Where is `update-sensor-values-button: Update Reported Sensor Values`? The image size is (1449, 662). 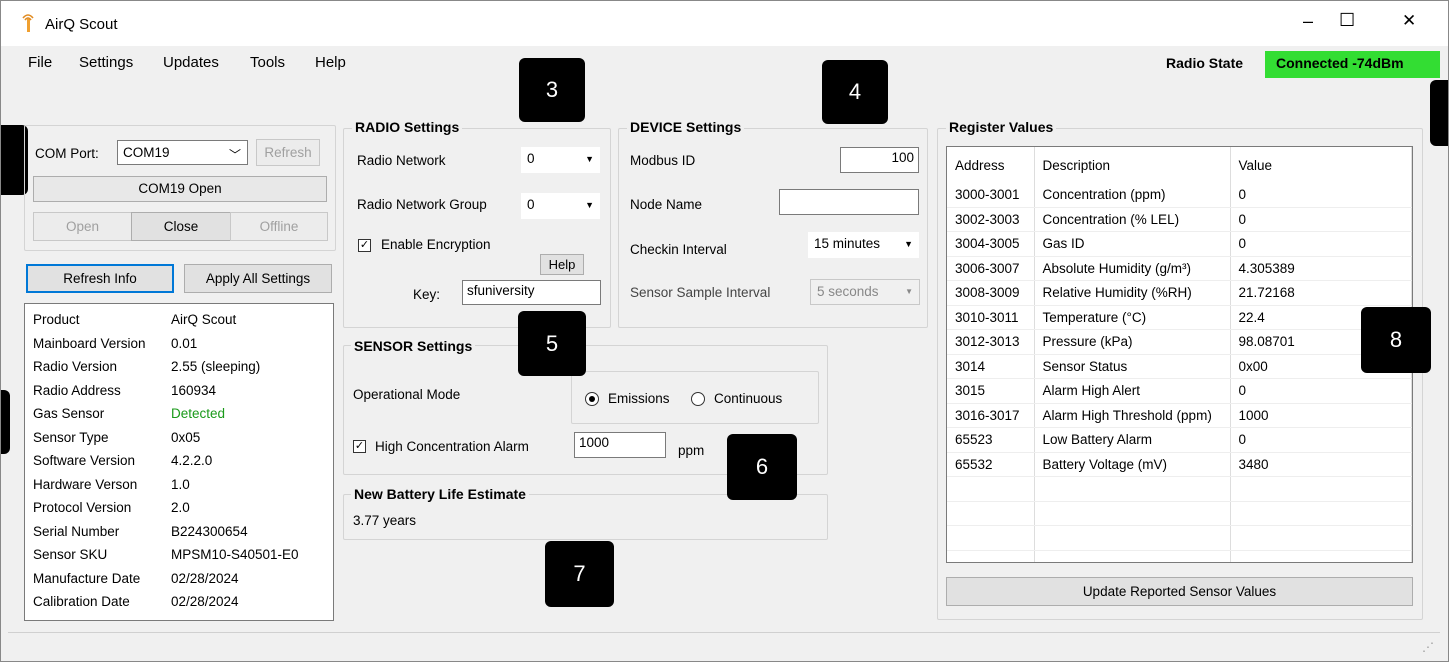 update-sensor-values-button: Update Reported Sensor Values is located at coordinates (1179, 591).